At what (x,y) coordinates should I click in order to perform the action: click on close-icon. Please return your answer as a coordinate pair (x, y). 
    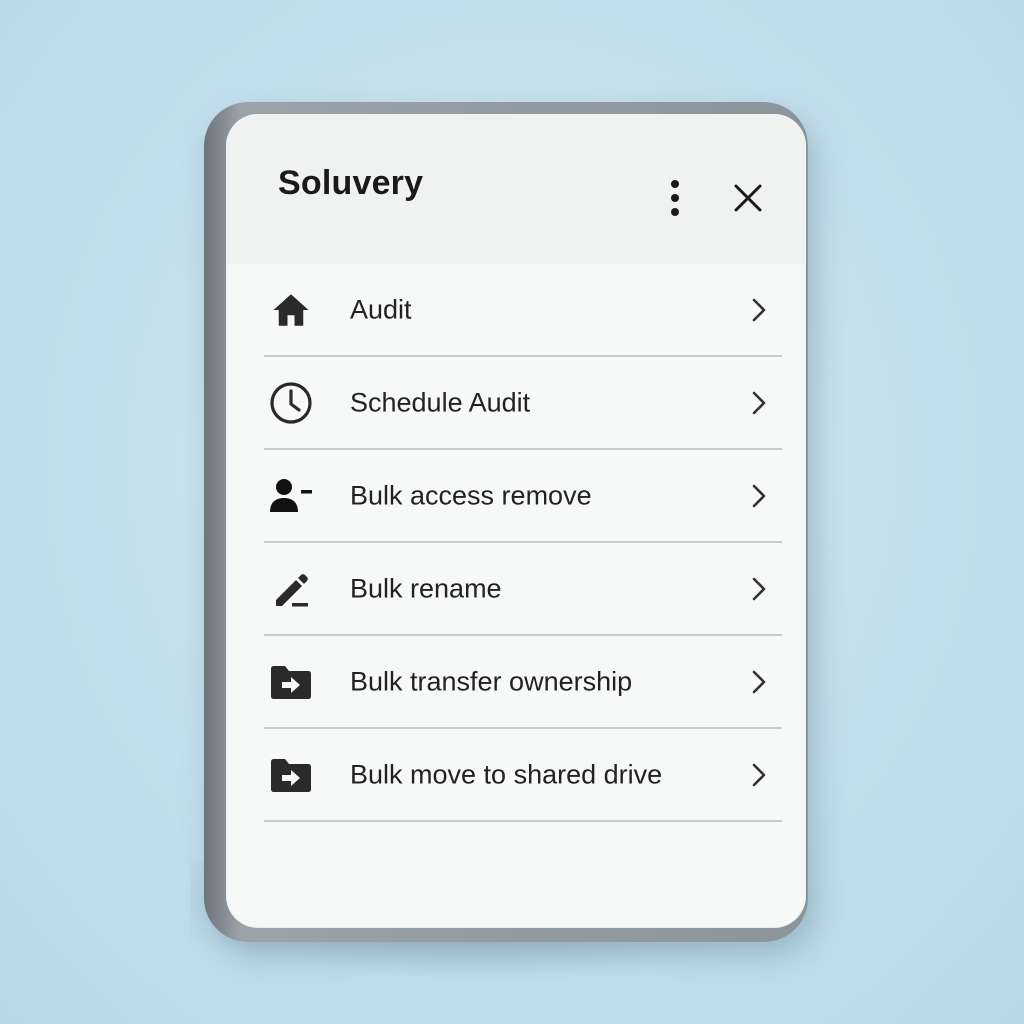
    Looking at the image, I should click on (748, 198).